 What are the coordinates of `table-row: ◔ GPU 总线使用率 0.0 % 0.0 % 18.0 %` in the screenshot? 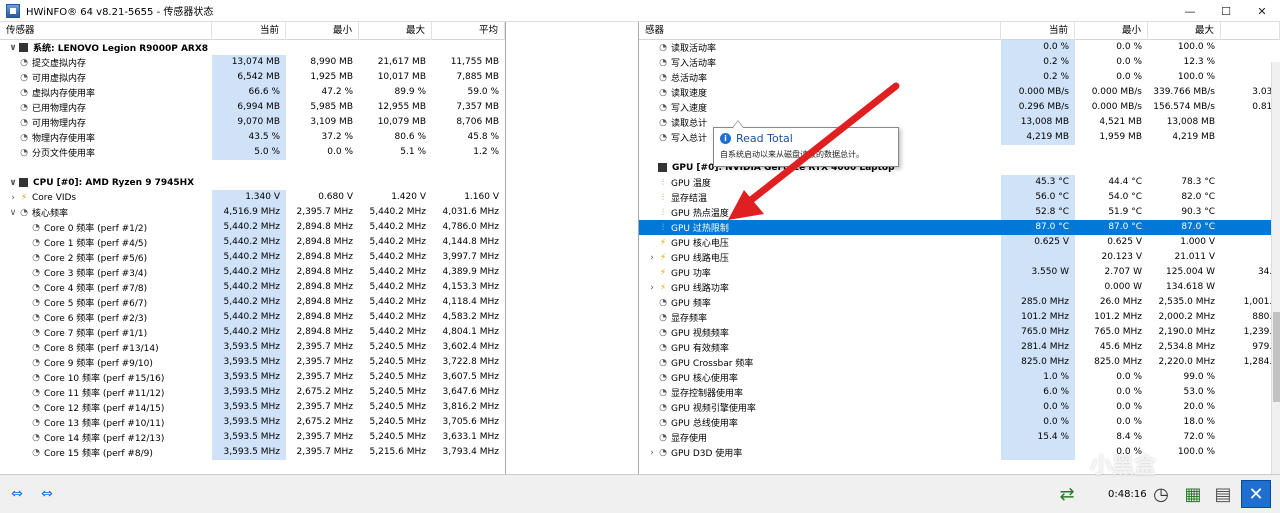 It's located at (959, 422).